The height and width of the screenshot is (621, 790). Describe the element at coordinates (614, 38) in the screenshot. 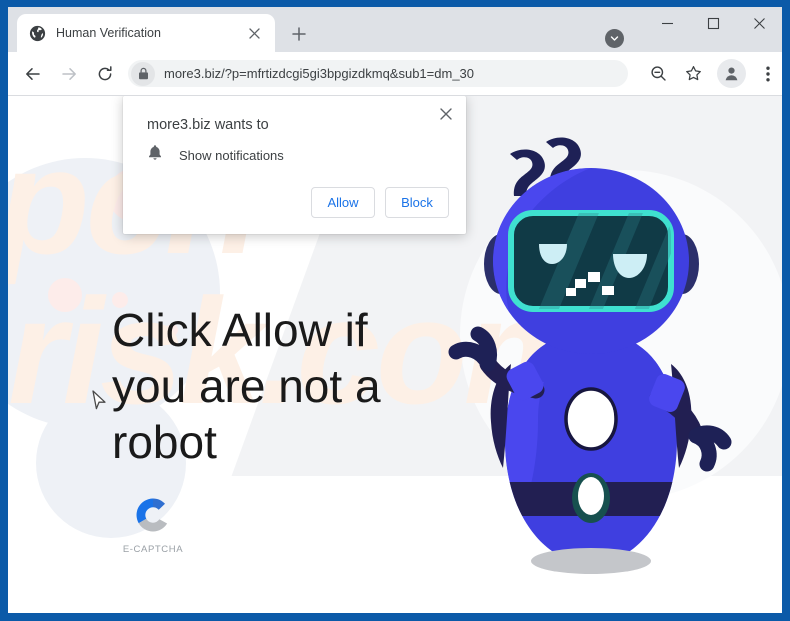

I see `chevron-down-icon` at that location.